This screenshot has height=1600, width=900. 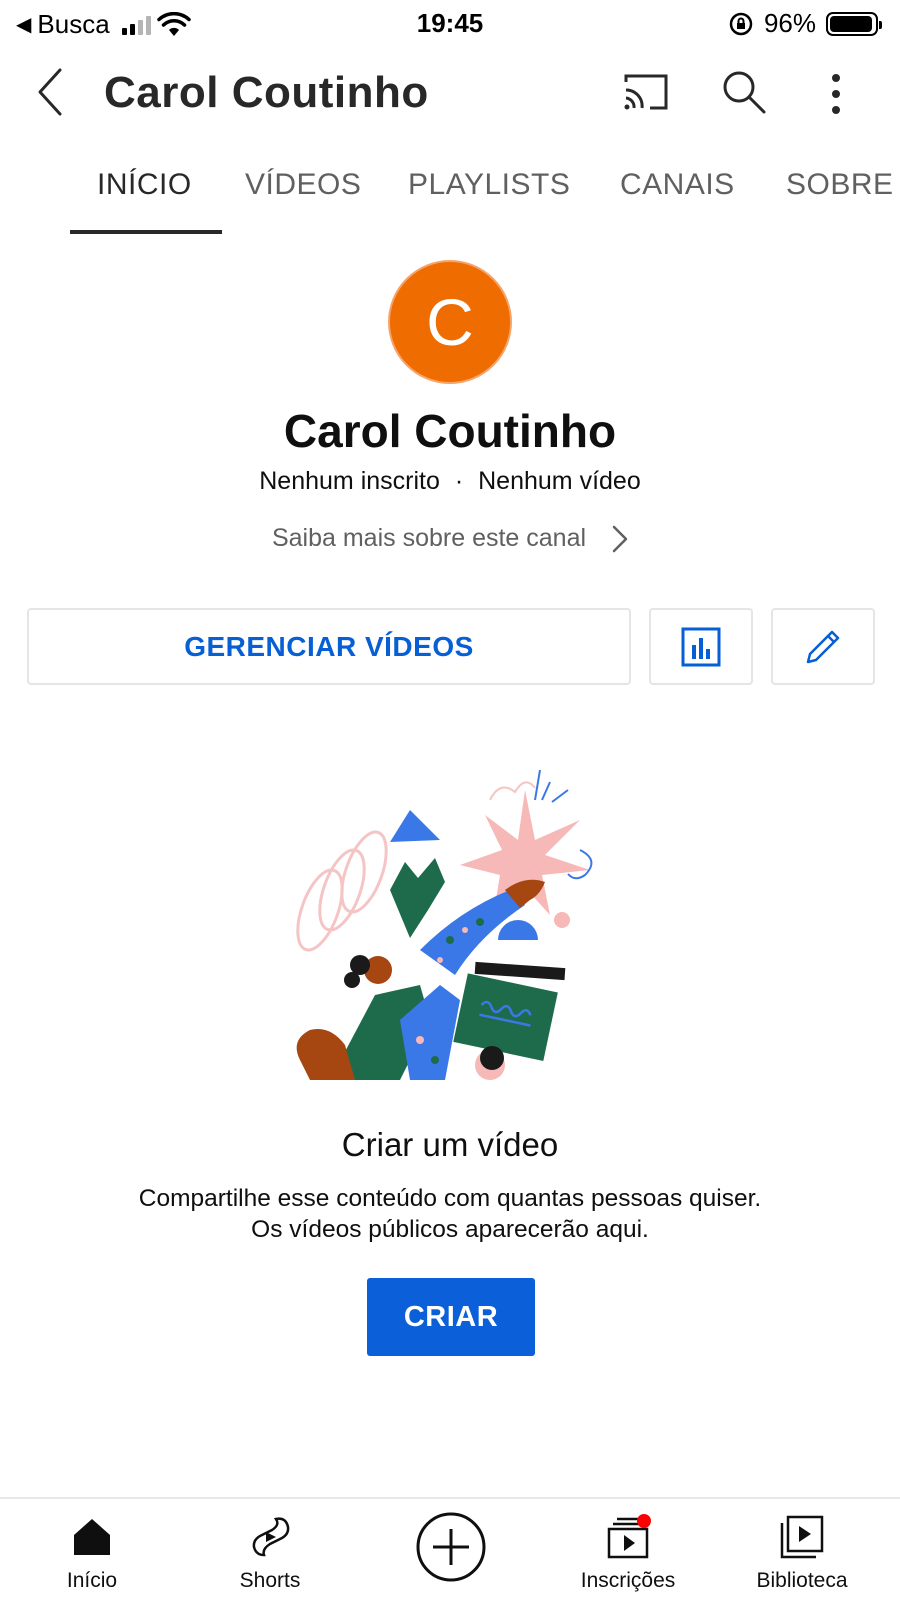 I want to click on left-hand, so click(x=325, y=1054).